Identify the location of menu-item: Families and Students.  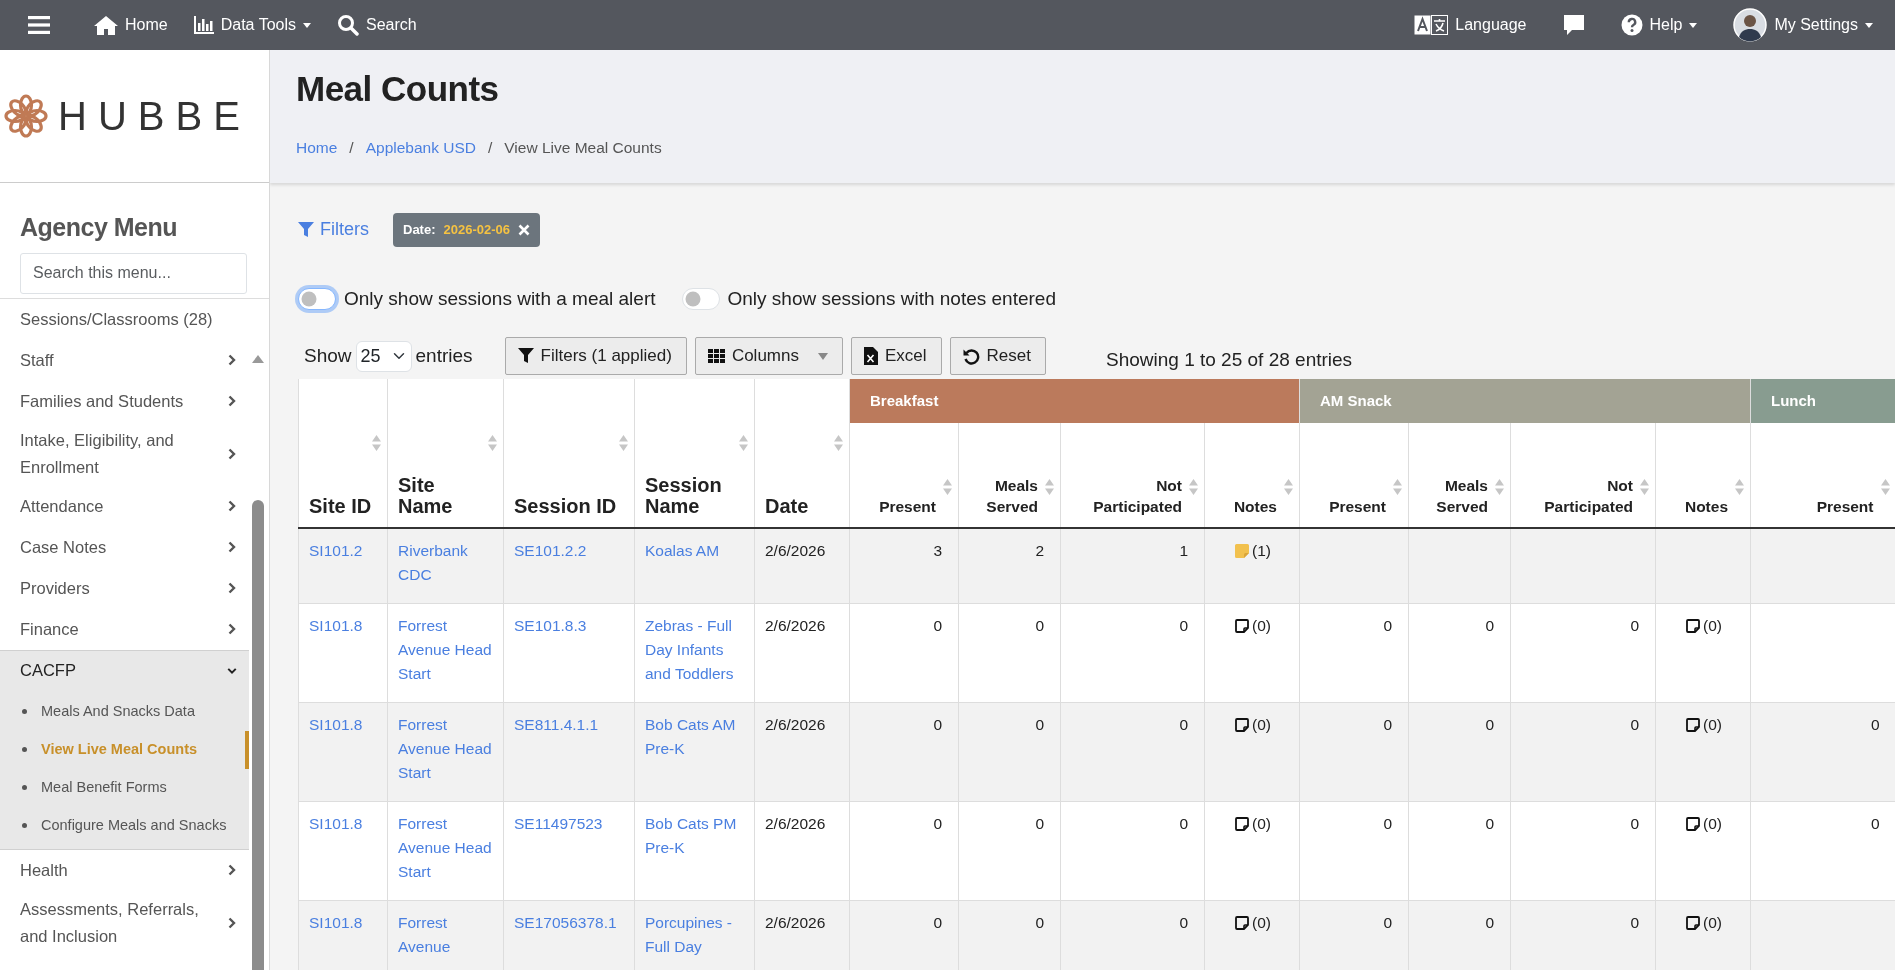
(124, 401).